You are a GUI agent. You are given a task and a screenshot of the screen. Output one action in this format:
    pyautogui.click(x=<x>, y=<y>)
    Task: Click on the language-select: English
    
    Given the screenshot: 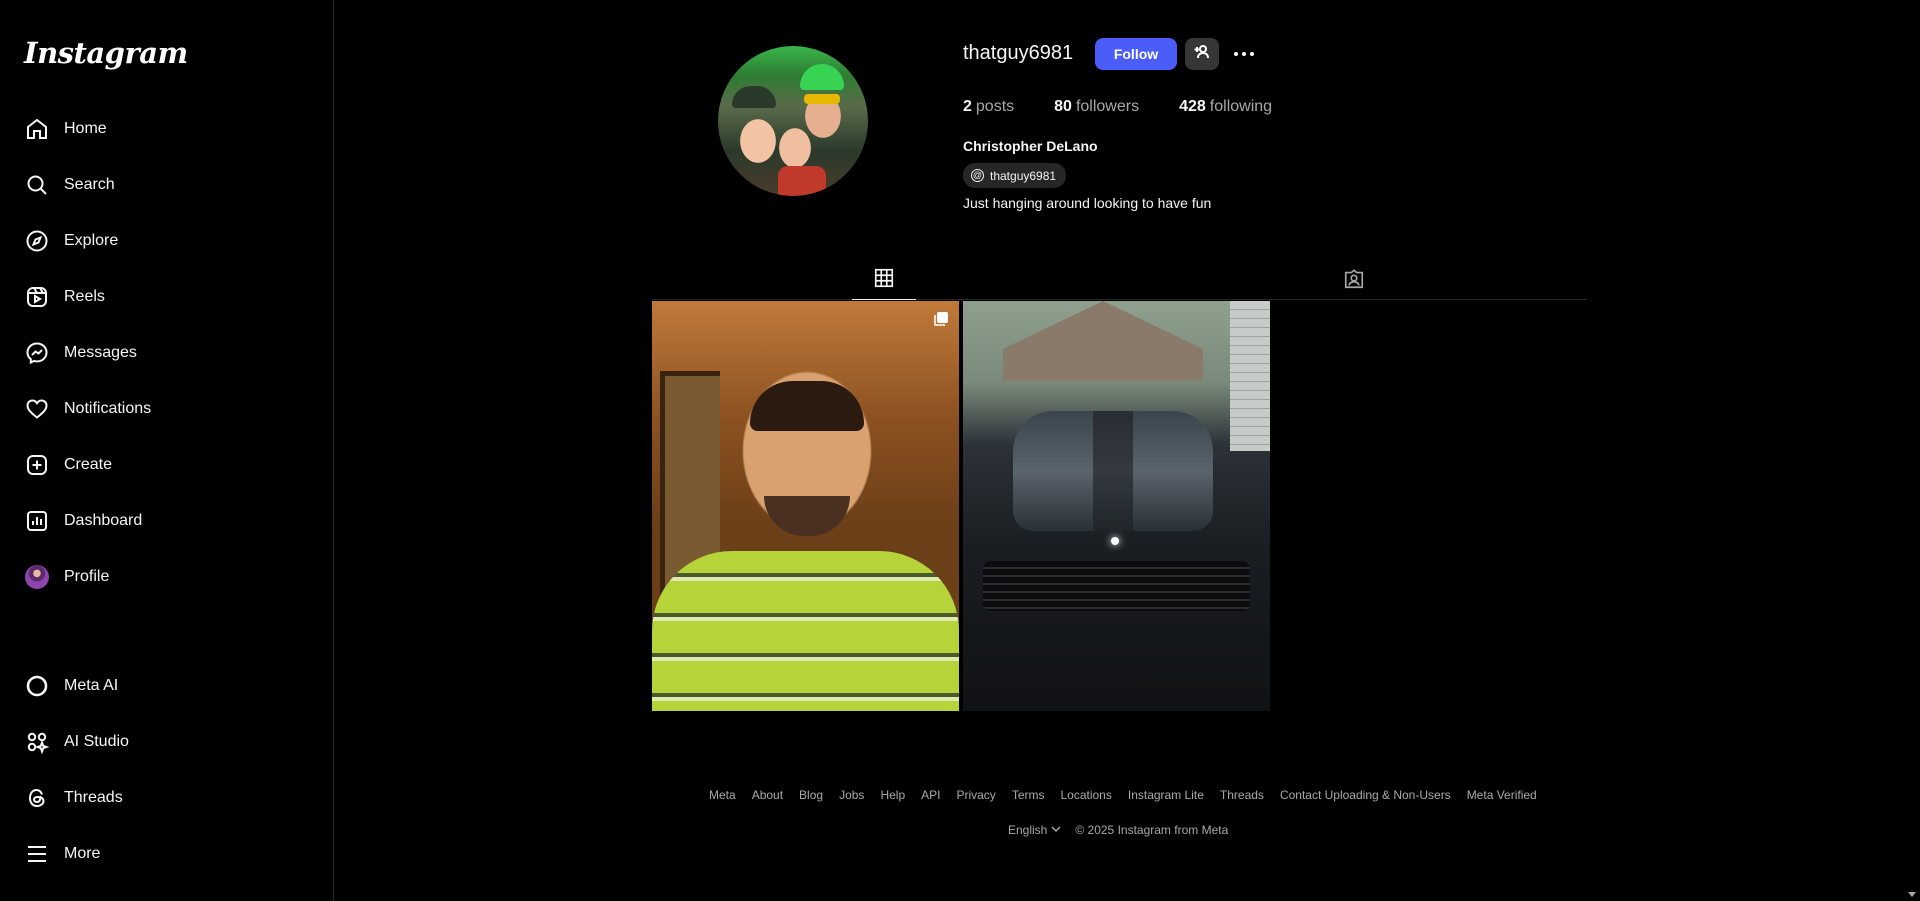 What is the action you would take?
    pyautogui.click(x=1034, y=830)
    